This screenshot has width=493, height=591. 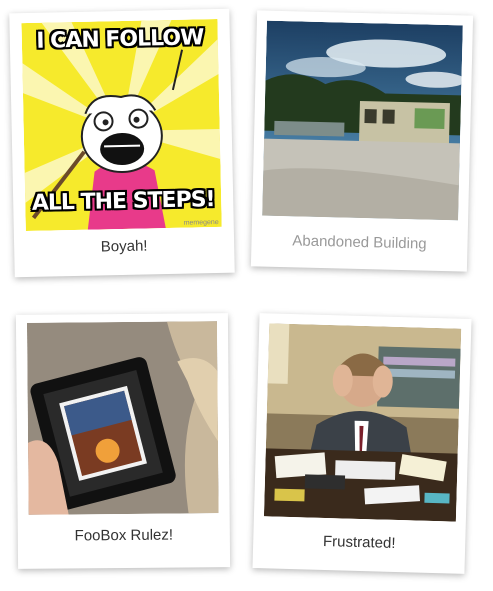 I want to click on caption-frustrated: Frustrated!, so click(x=359, y=542).